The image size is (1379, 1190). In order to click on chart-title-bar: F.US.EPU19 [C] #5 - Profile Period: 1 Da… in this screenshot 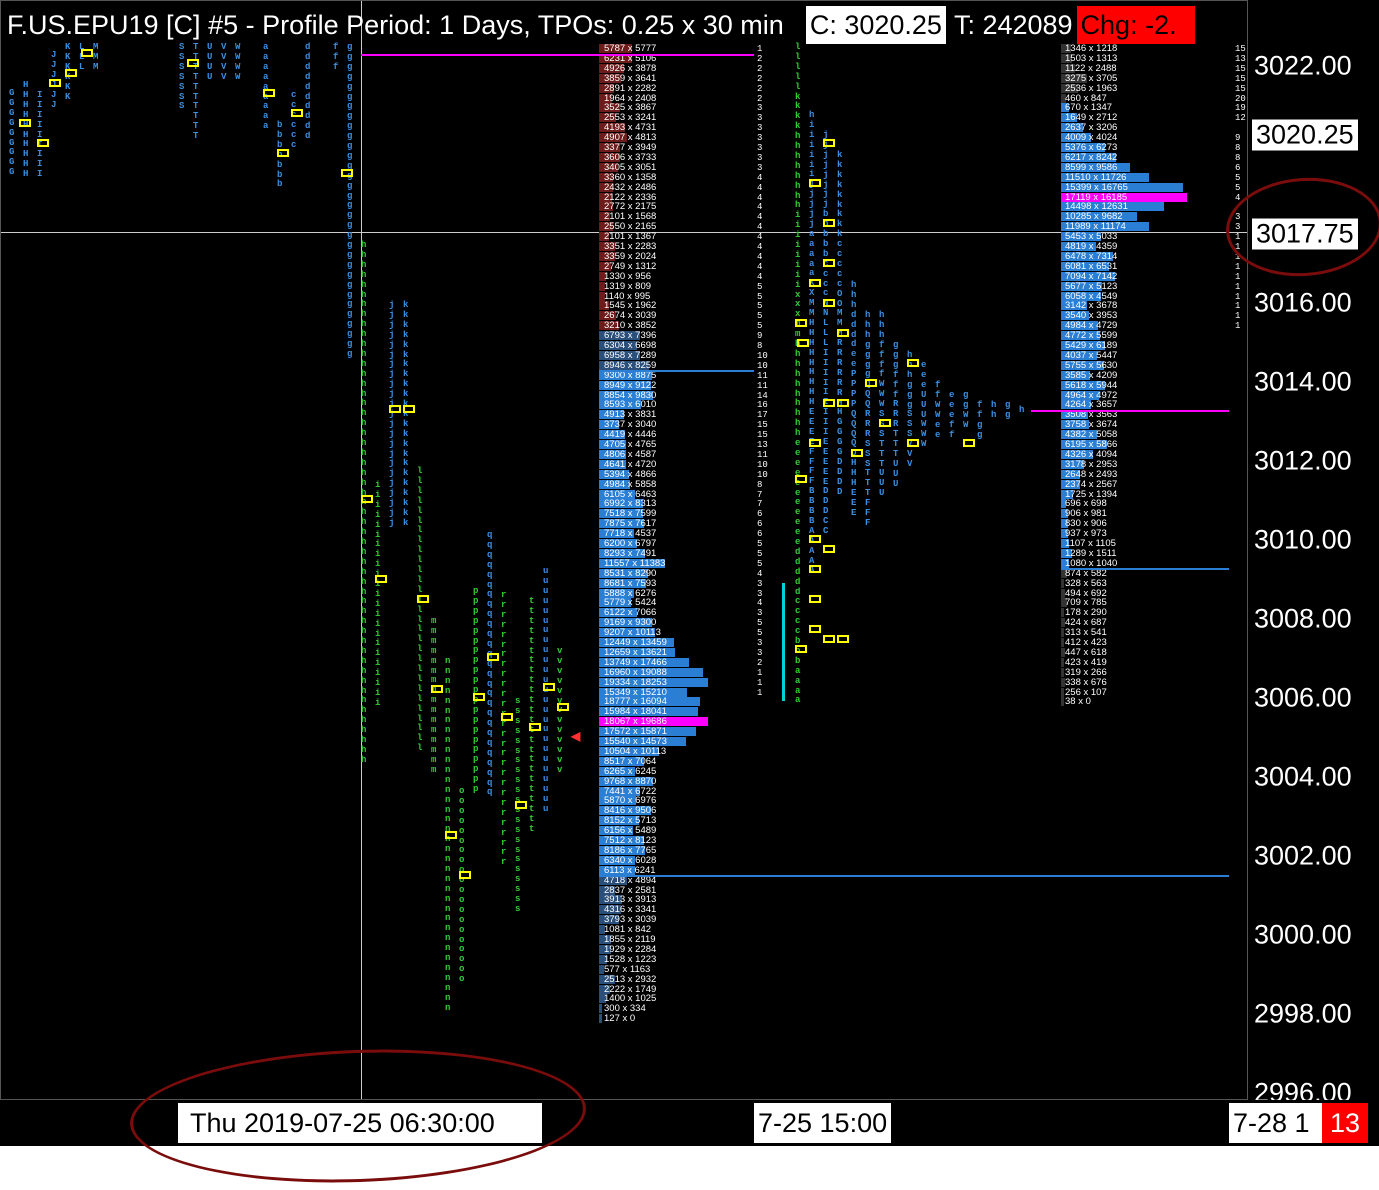, I will do `click(598, 25)`.